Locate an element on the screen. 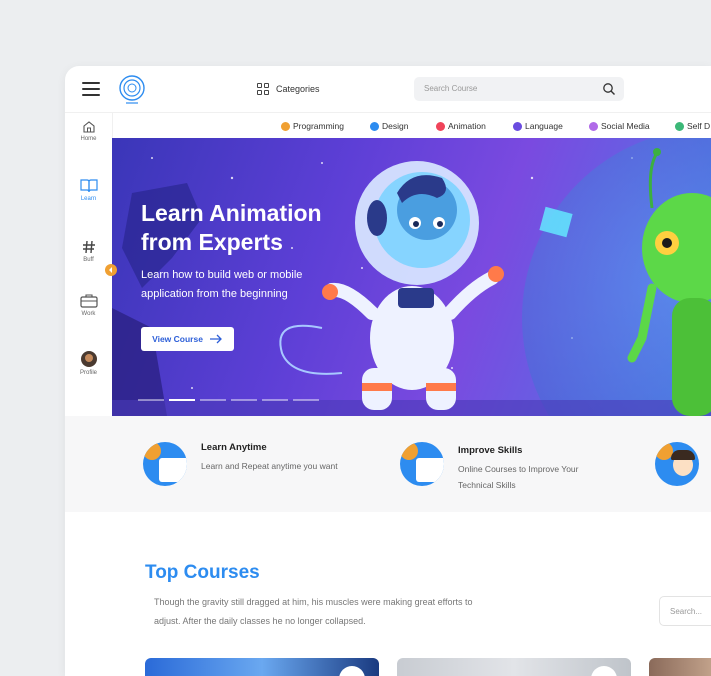 This screenshot has height=676, width=711. sidebar: Home Learn Buff Work Profile is located at coordinates (89, 264).